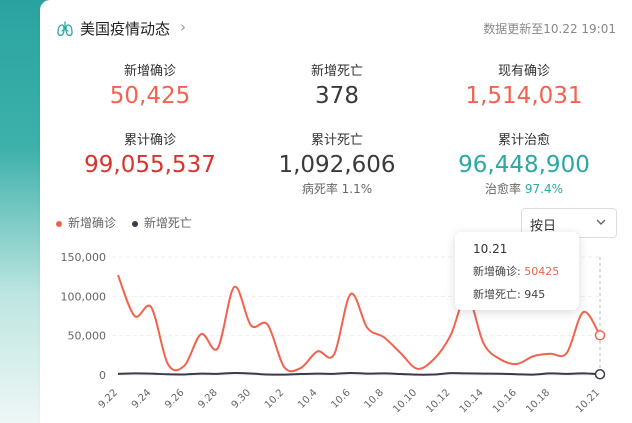 The height and width of the screenshot is (423, 632). What do you see at coordinates (405, 401) in the screenshot?
I see `x-tick-label: 10.10` at bounding box center [405, 401].